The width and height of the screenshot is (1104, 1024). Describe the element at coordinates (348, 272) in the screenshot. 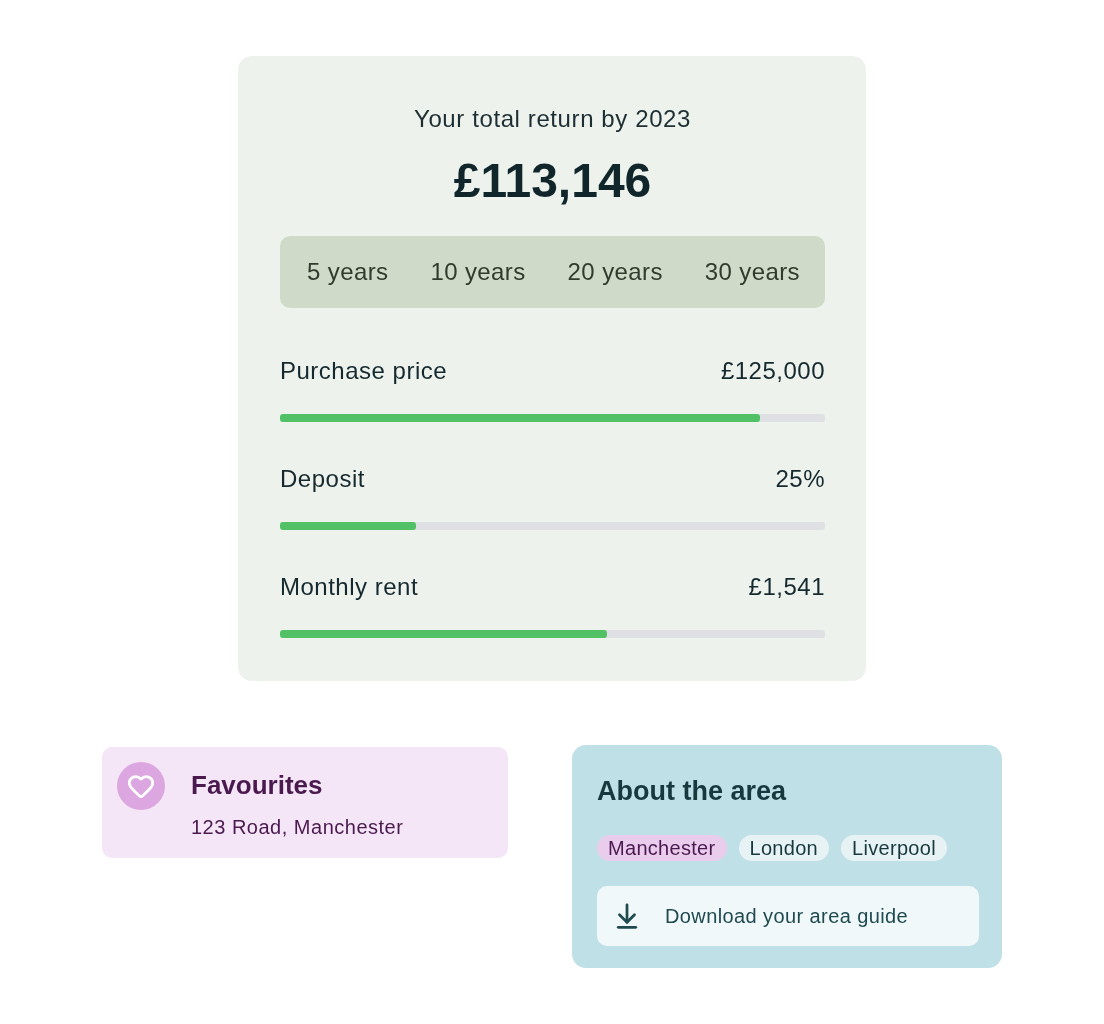

I see `period-tab: 5 years` at that location.